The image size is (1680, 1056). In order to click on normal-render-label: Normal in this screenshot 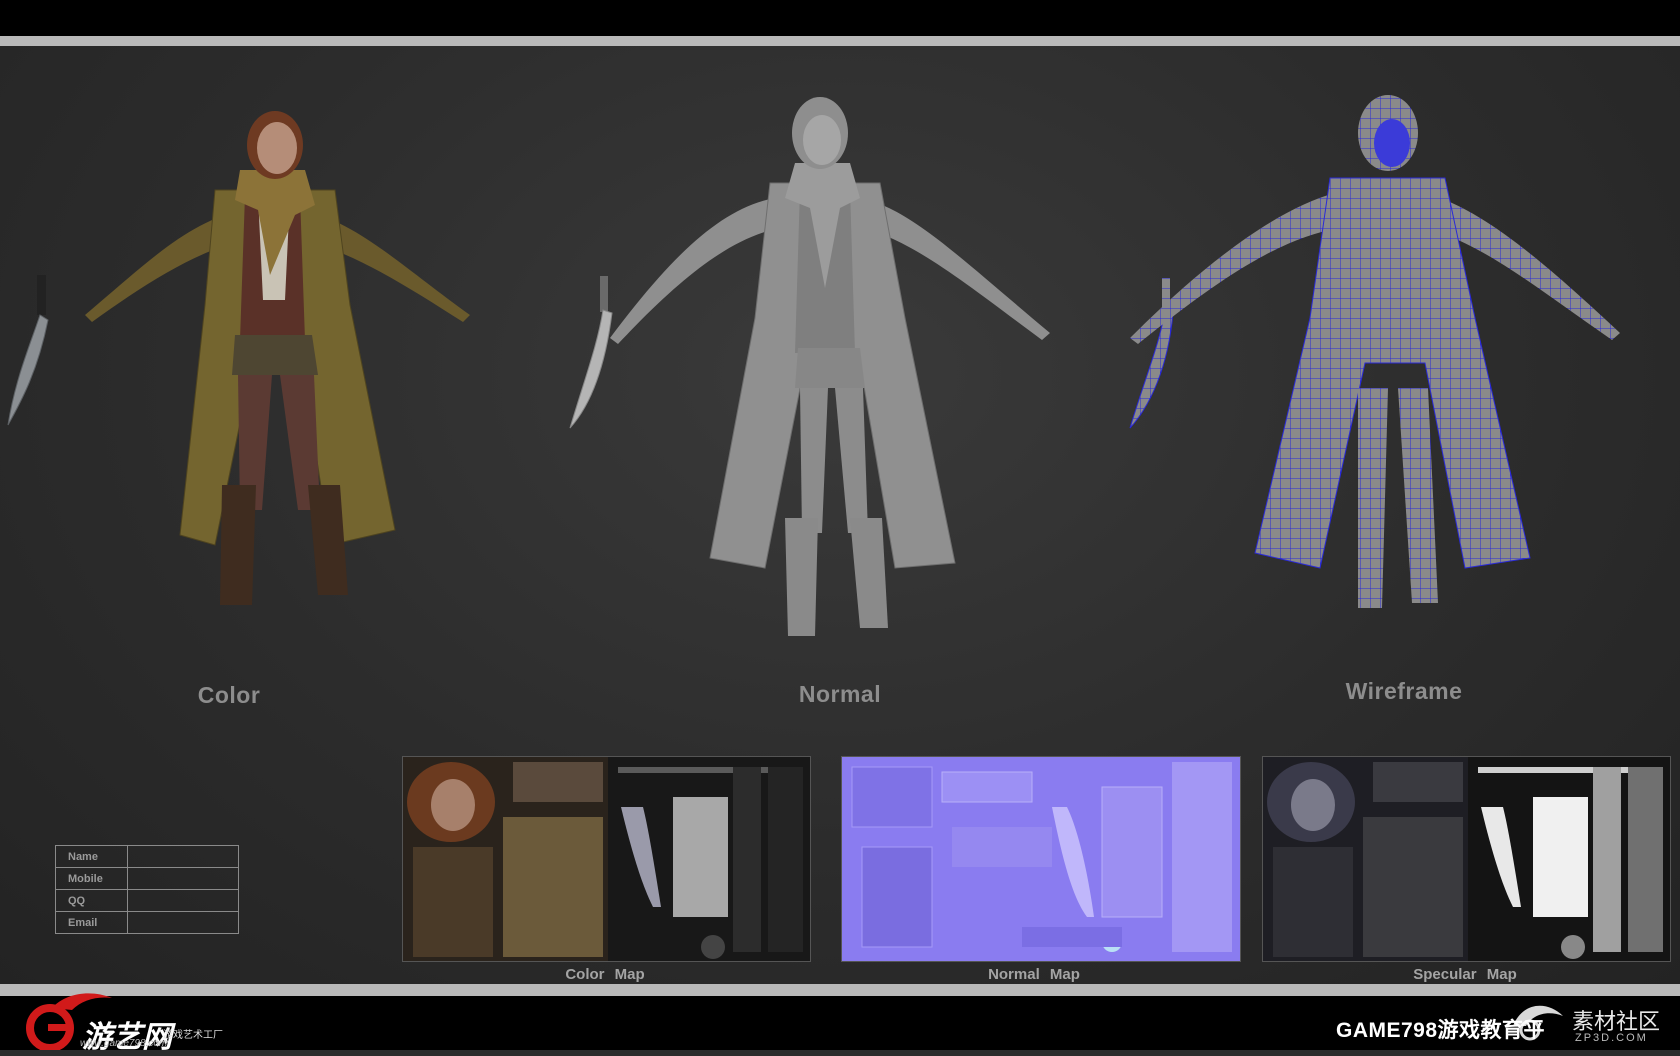, I will do `click(840, 694)`.